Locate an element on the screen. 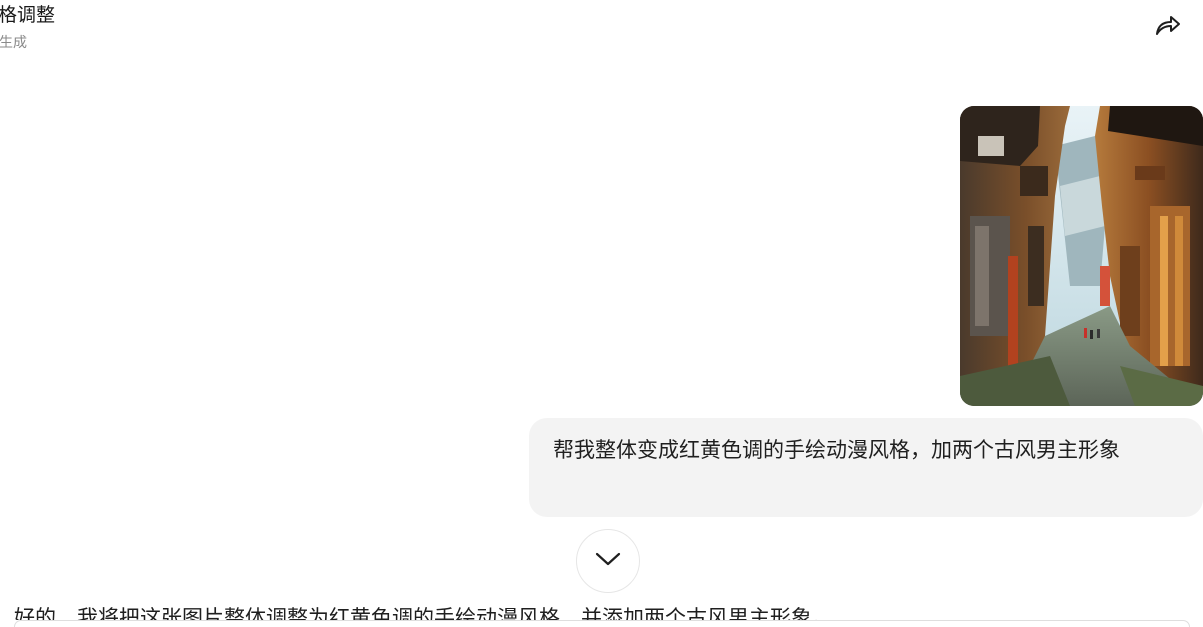  conversation-title: 格调整 is located at coordinates (28, 15).